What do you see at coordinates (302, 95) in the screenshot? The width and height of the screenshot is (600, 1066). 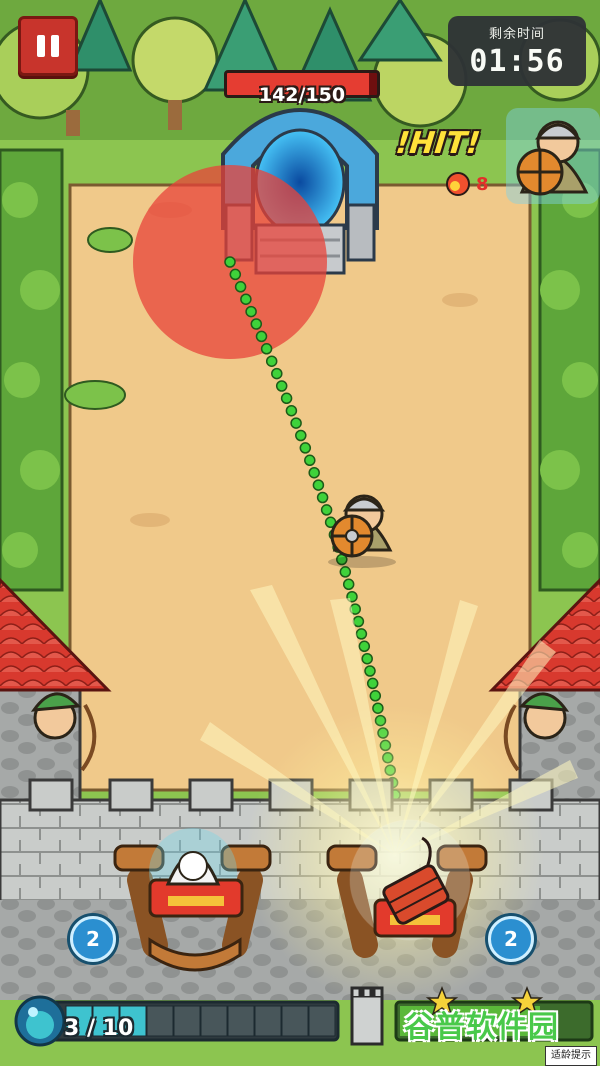 I see `portal-health-text: 142/150` at bounding box center [302, 95].